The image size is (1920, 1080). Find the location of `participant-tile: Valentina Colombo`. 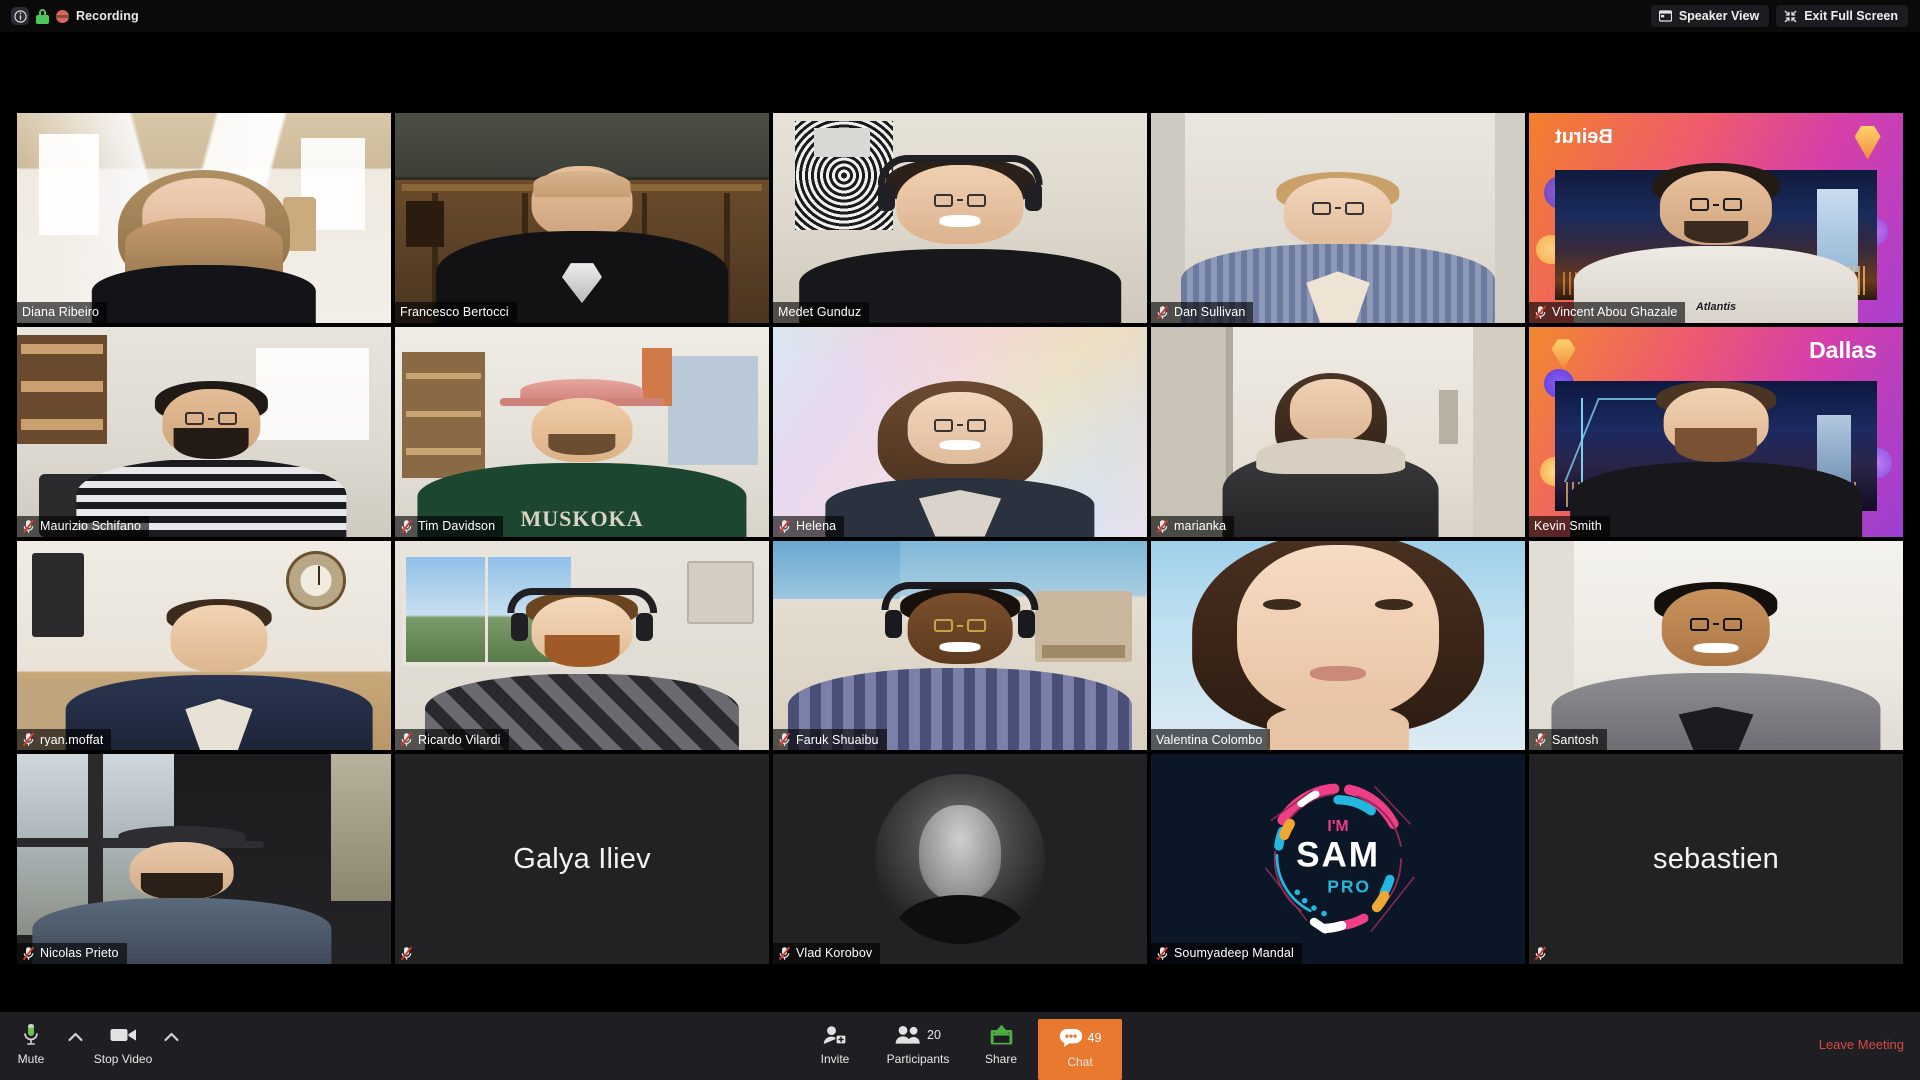

participant-tile: Valentina Colombo is located at coordinates (1338, 645).